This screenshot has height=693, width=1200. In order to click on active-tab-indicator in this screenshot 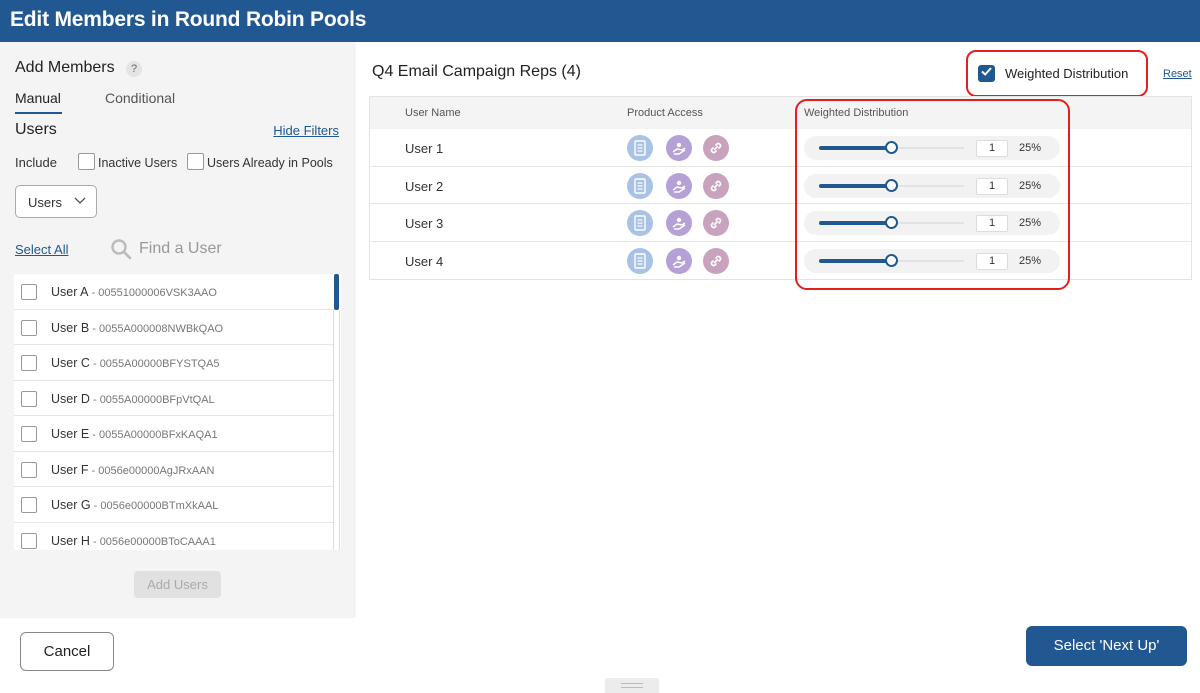, I will do `click(38, 113)`.